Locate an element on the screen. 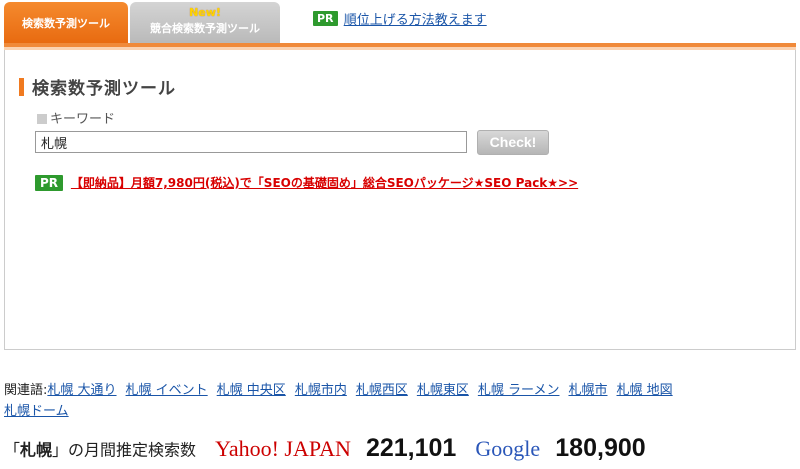 The image size is (800, 469). related-keyword-link: 札幌東区 is located at coordinates (443, 390).